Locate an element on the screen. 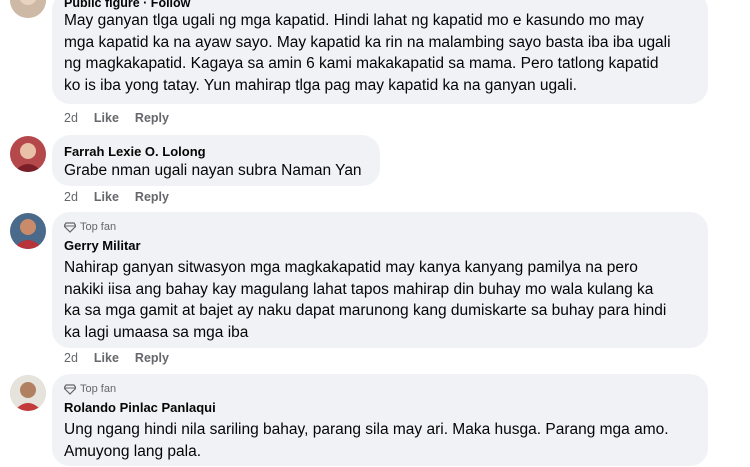  comment-header: Public figure · Follow is located at coordinates (380, 5).